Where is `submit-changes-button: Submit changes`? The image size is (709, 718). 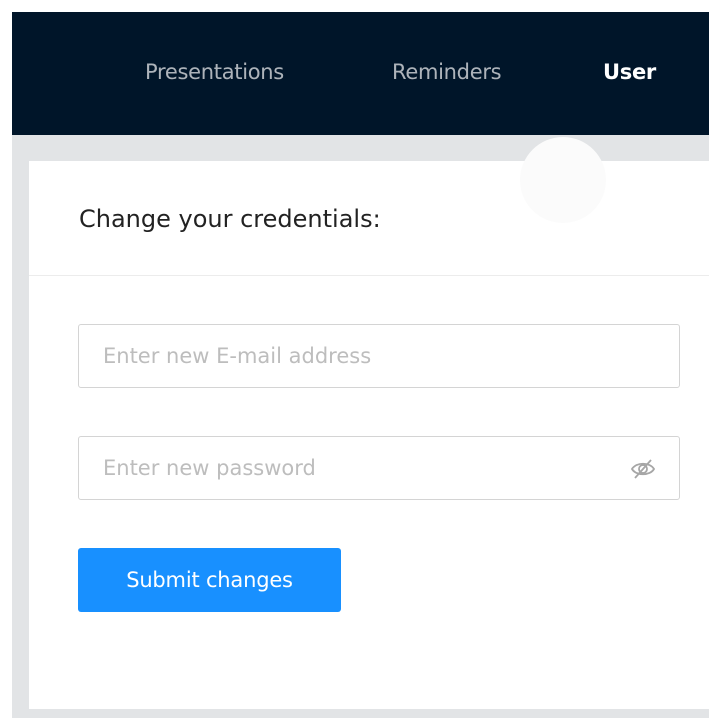
submit-changes-button: Submit changes is located at coordinates (209, 580).